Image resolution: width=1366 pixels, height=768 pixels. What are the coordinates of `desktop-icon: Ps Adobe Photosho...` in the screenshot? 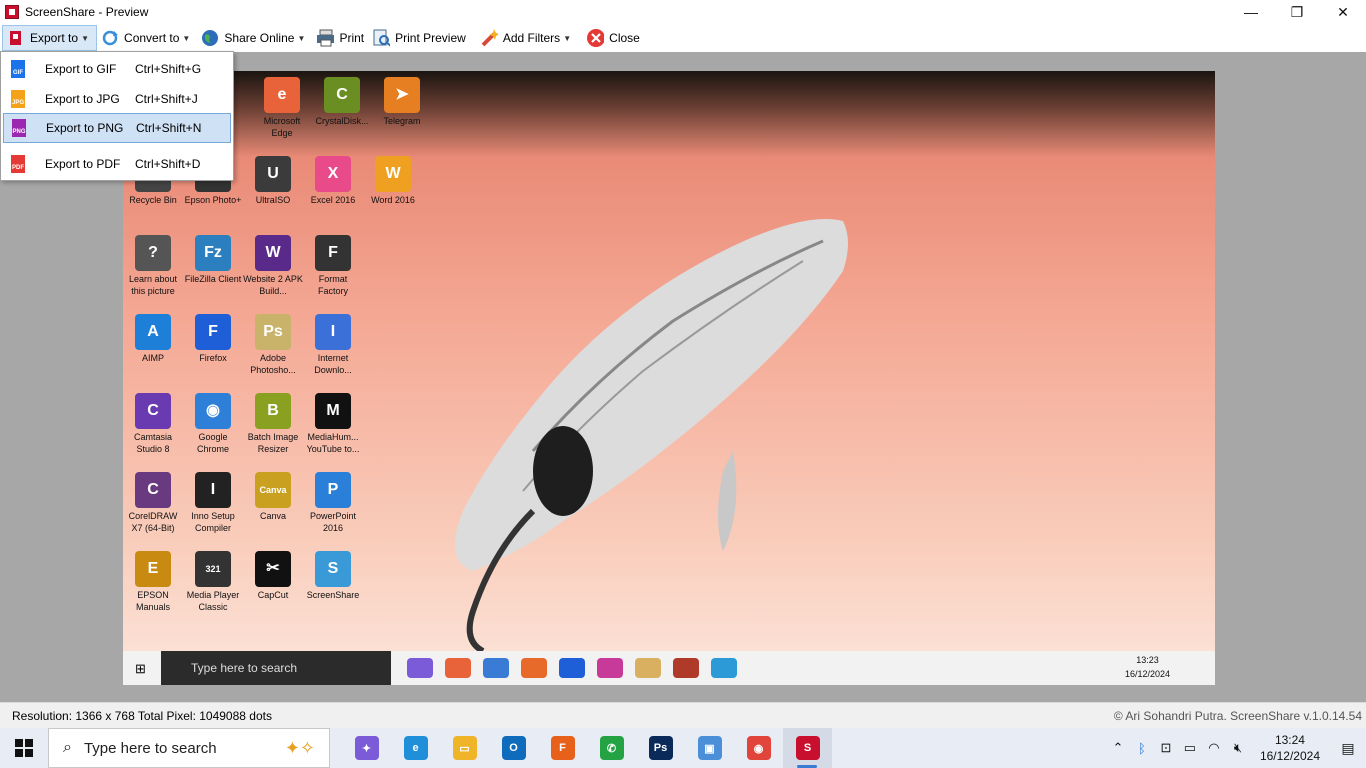 It's located at (273, 345).